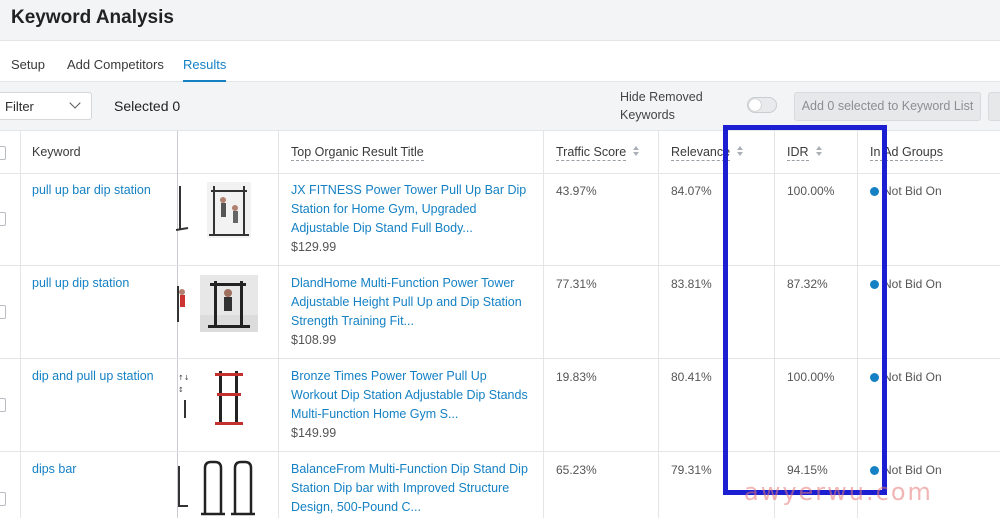  I want to click on col-top-organic-title-label: Top Organic Result Title, so click(357, 153).